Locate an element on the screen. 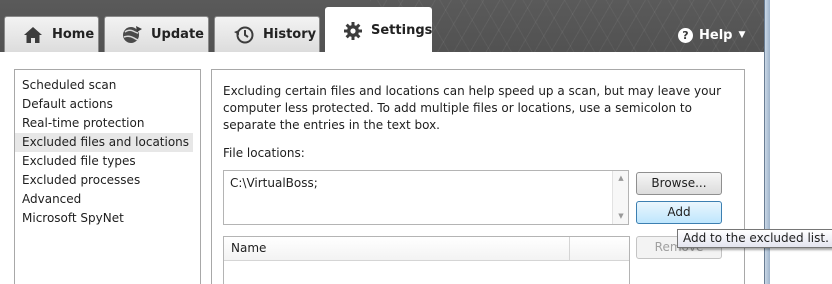 This screenshot has width=832, height=284. sidebar-item-real-time-protection: Real-time protection is located at coordinates (107, 123).